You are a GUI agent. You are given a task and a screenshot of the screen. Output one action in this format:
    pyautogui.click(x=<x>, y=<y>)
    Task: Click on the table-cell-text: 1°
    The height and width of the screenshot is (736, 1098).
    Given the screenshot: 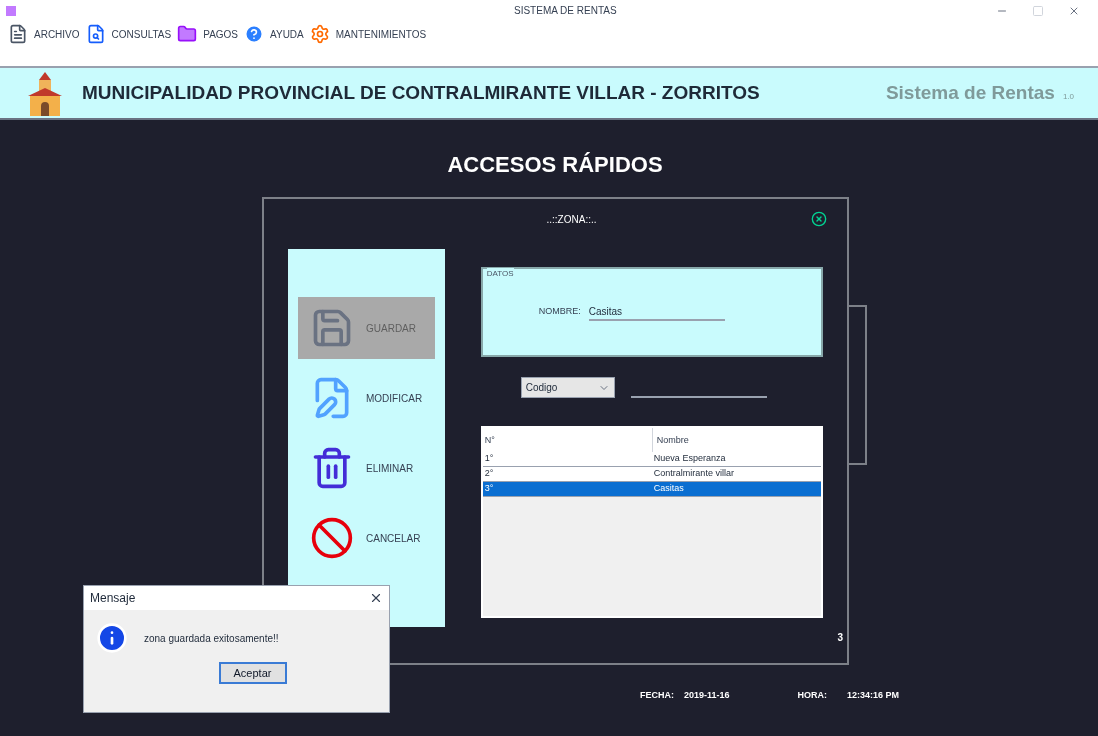 What is the action you would take?
    pyautogui.click(x=489, y=458)
    